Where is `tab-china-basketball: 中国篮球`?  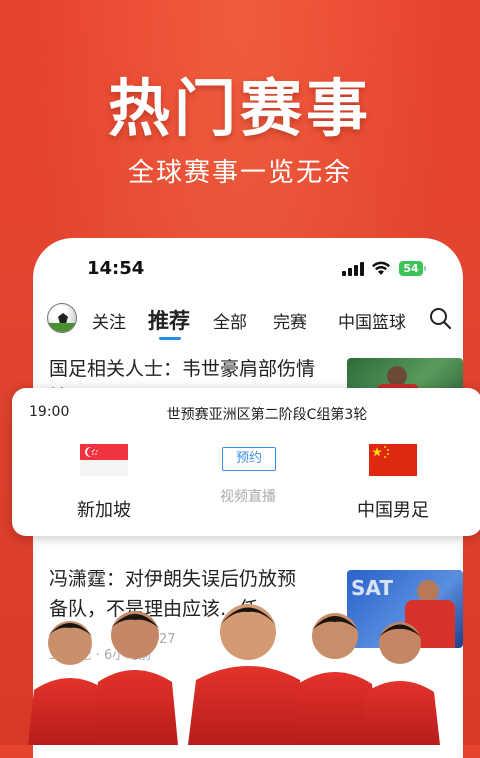
tab-china-basketball: 中国篮球 is located at coordinates (372, 320).